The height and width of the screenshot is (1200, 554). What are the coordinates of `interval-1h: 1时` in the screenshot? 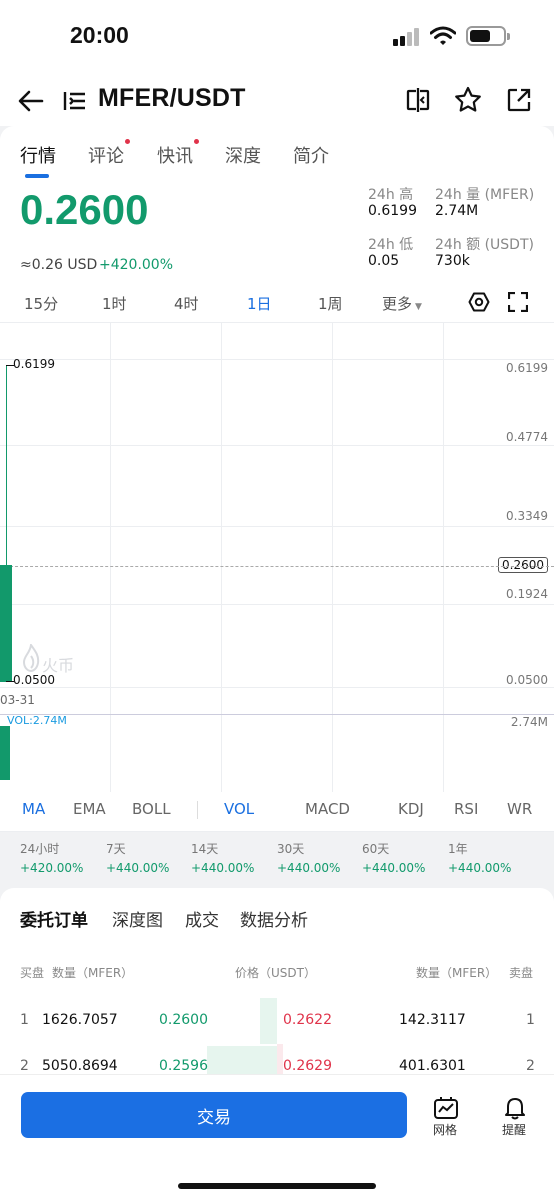 It's located at (114, 303).